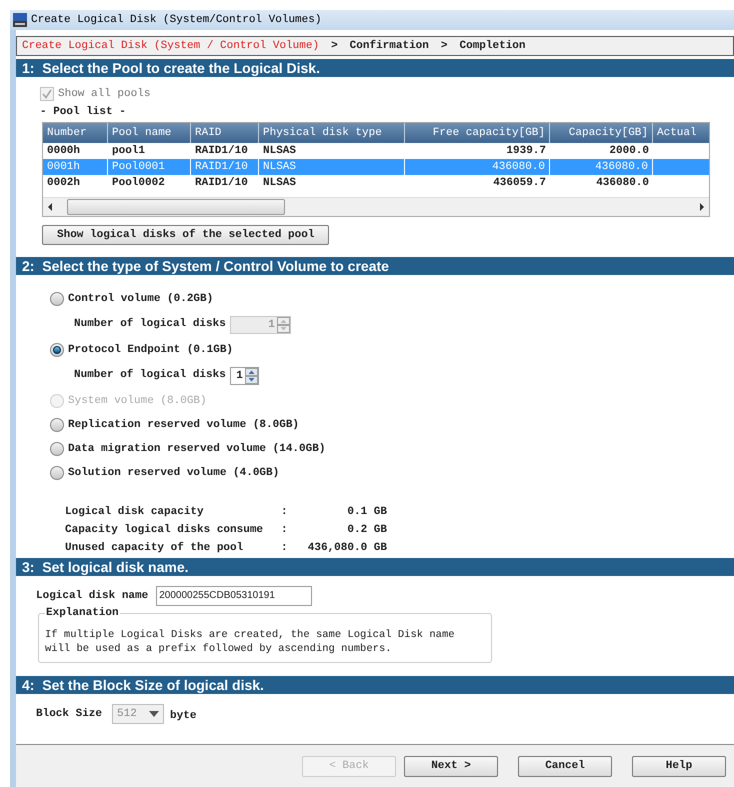 This screenshot has height=787, width=734. Describe the element at coordinates (154, 548) in the screenshot. I see `summary-label: Unused capacity of the pool` at that location.